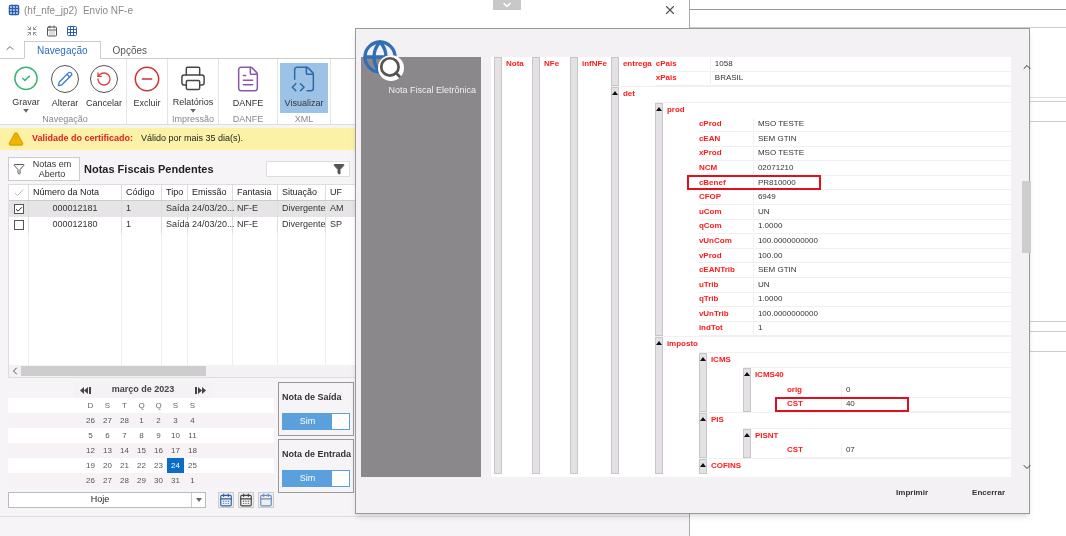 This screenshot has width=1066, height=536. Describe the element at coordinates (75, 192) in the screenshot. I see `column-header: Número da Nota` at that location.